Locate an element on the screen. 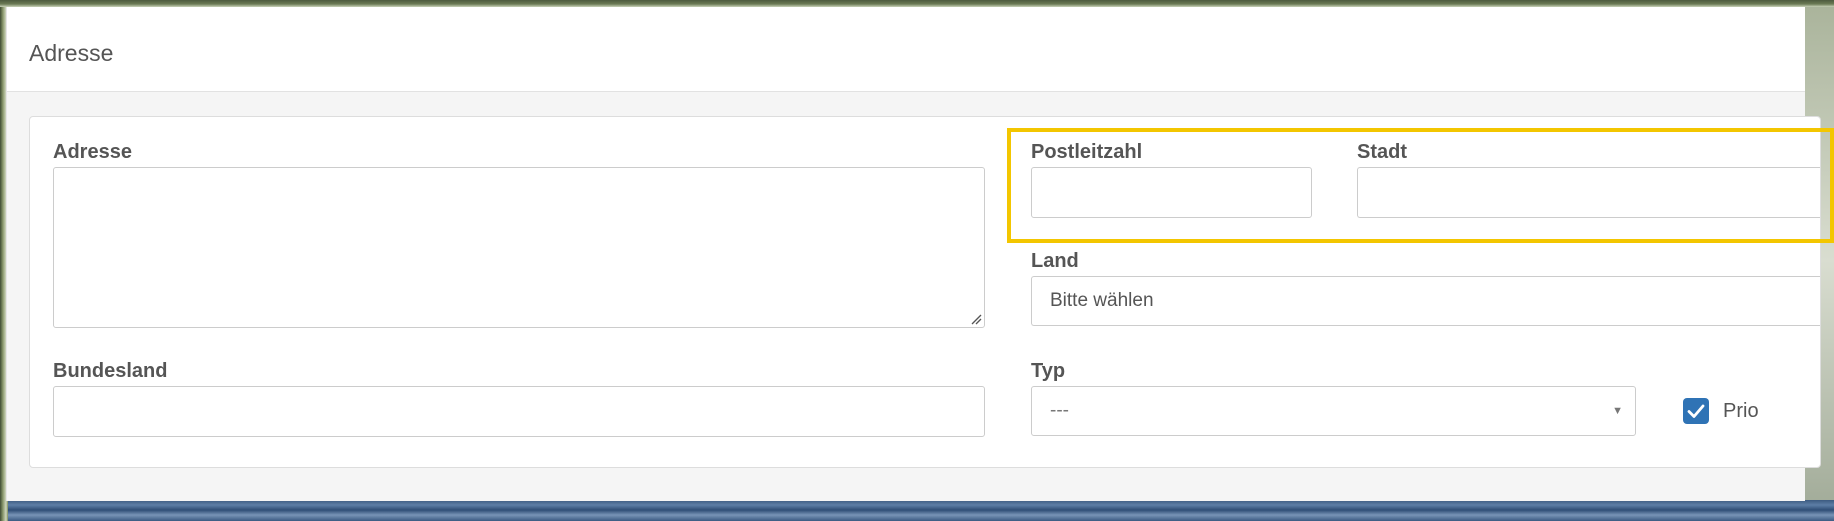  state-label: Bundesland is located at coordinates (110, 371).